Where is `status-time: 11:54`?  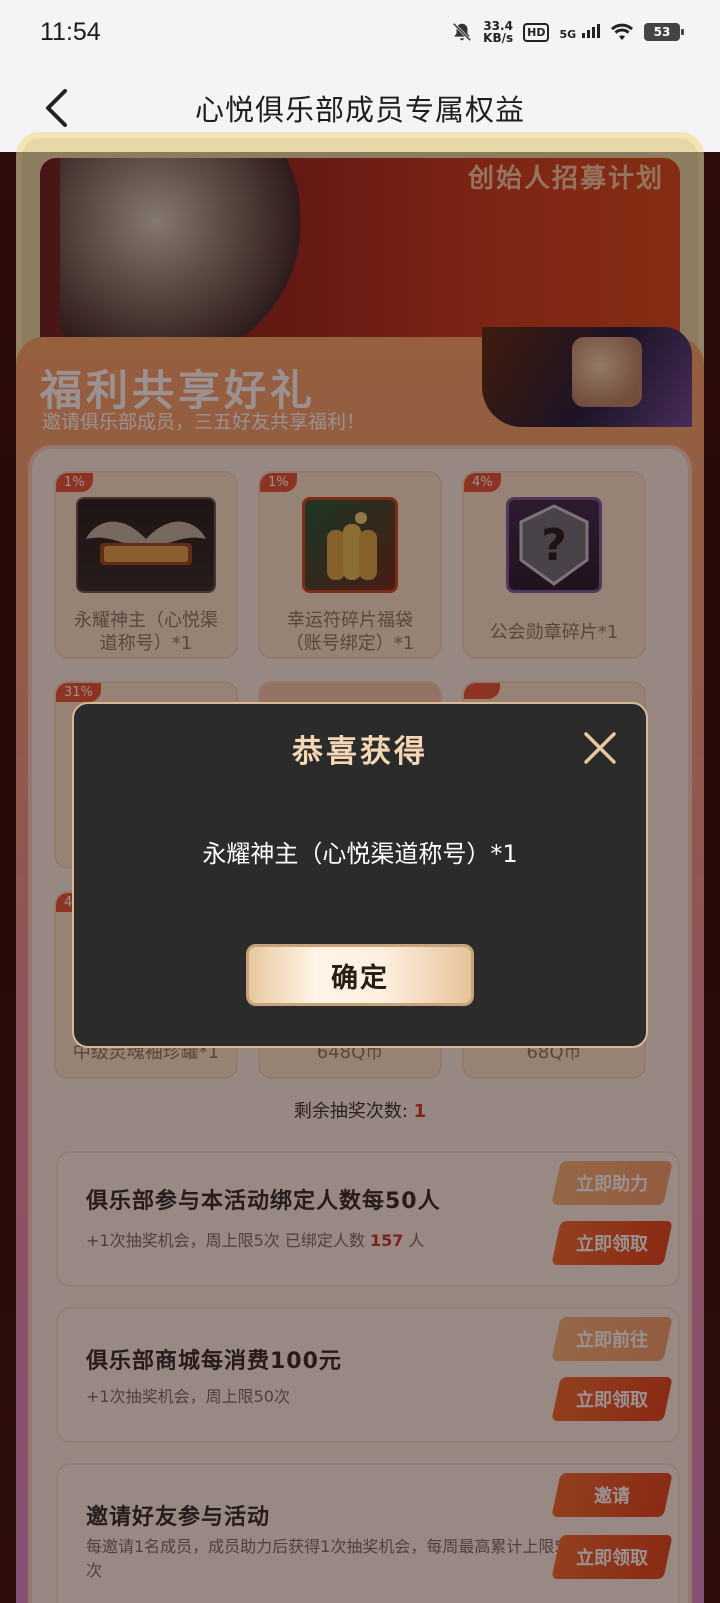 status-time: 11:54 is located at coordinates (70, 31).